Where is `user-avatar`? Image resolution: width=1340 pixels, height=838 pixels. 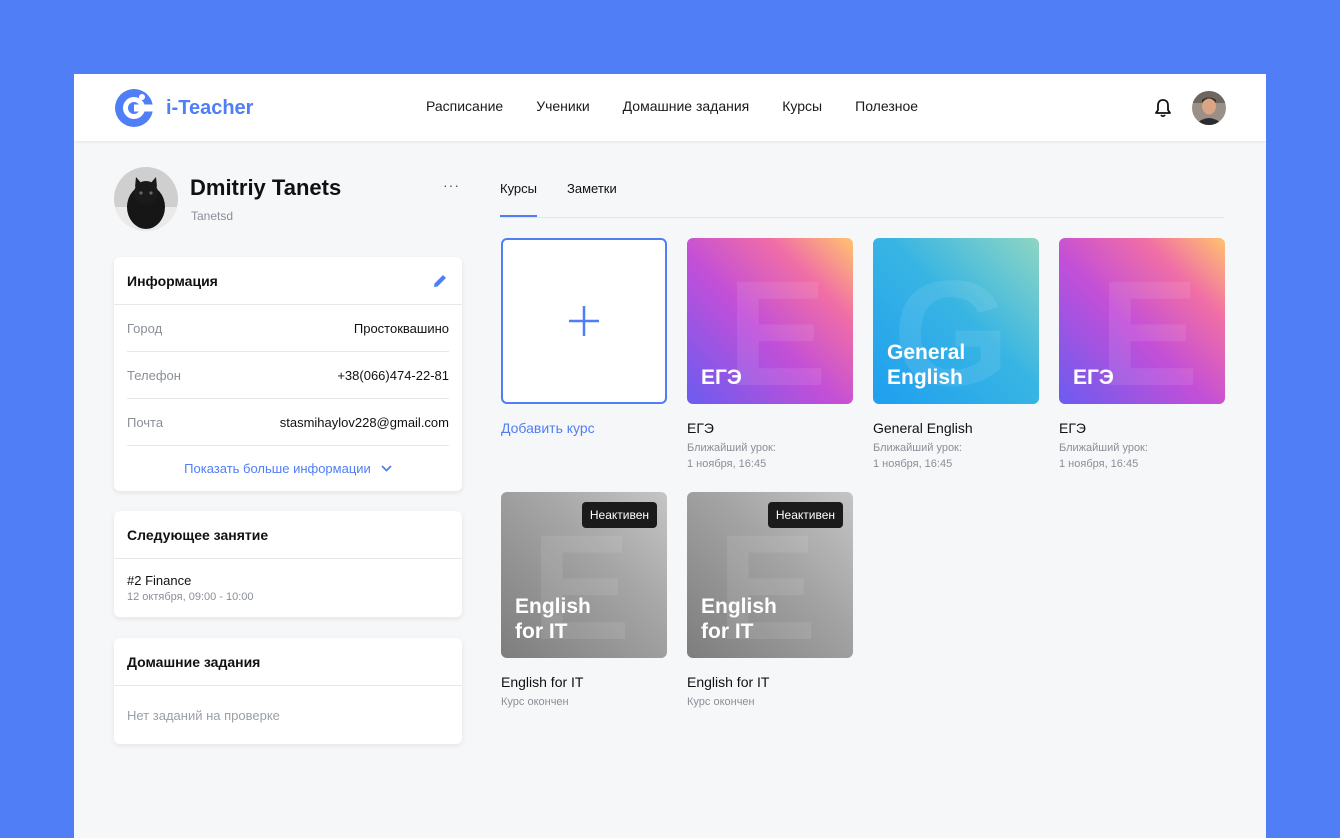
user-avatar is located at coordinates (1209, 108).